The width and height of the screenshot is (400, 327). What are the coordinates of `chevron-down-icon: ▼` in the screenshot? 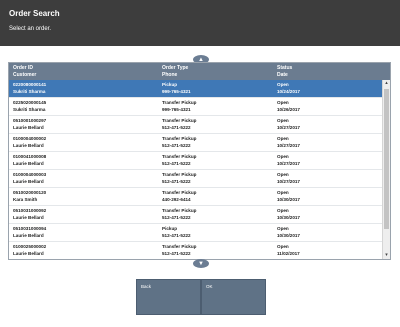 It's located at (201, 263).